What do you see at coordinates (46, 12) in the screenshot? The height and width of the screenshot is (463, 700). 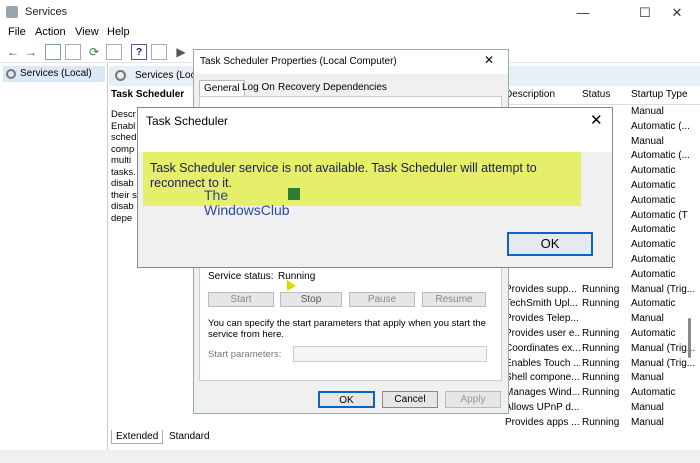 I see `window-title: Services` at bounding box center [46, 12].